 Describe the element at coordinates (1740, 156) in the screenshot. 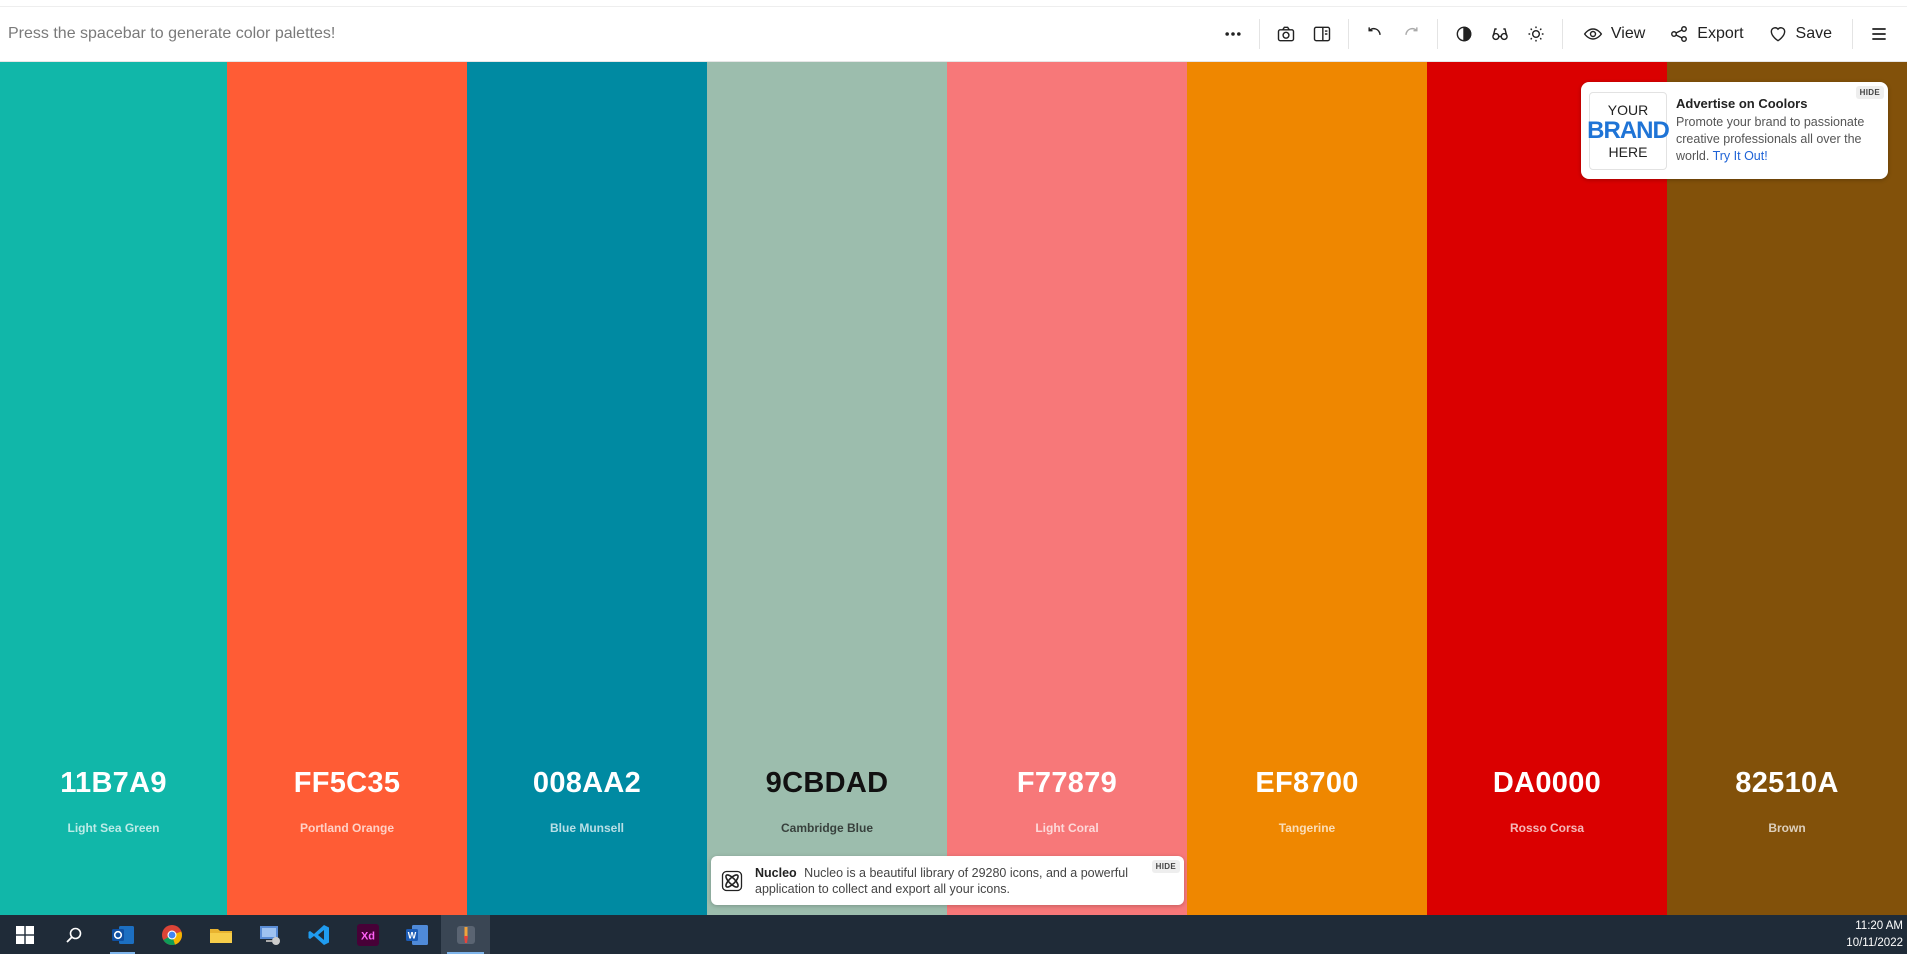

I see `try-it-out-link: Try It Out!` at that location.